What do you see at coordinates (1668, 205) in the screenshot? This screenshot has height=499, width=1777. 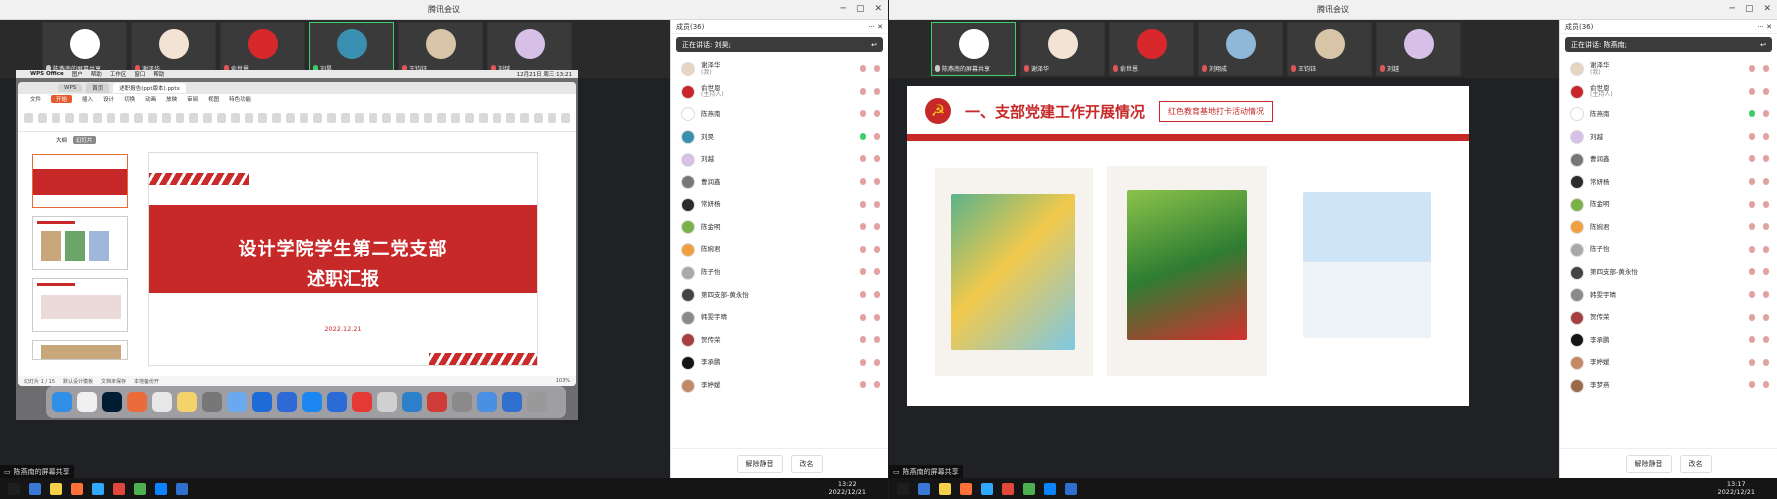 I see `member-row: 陈金明` at bounding box center [1668, 205].